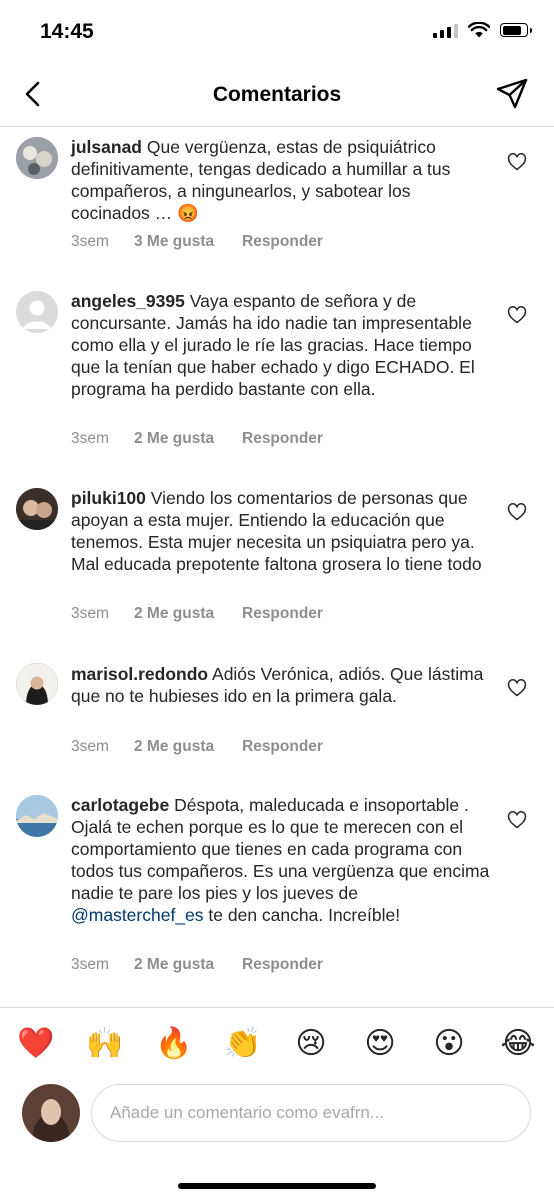  I want to click on comment-likes: 3 Me gusta, so click(188, 242).